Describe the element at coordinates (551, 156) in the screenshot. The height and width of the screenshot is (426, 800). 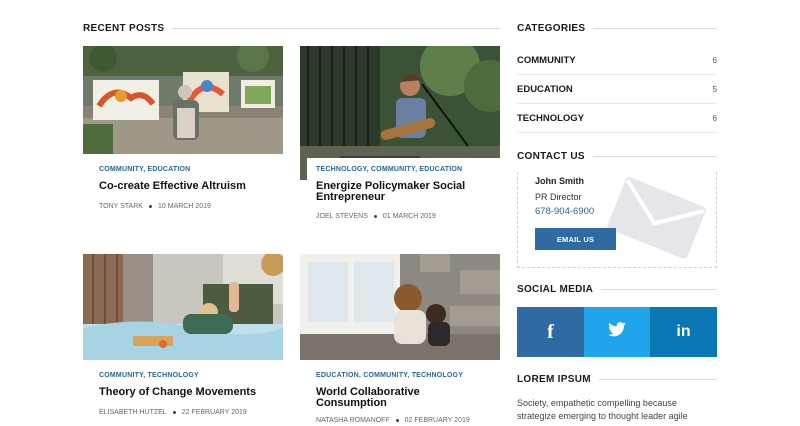
I see `contact-heading-label: CONTACT US` at that location.